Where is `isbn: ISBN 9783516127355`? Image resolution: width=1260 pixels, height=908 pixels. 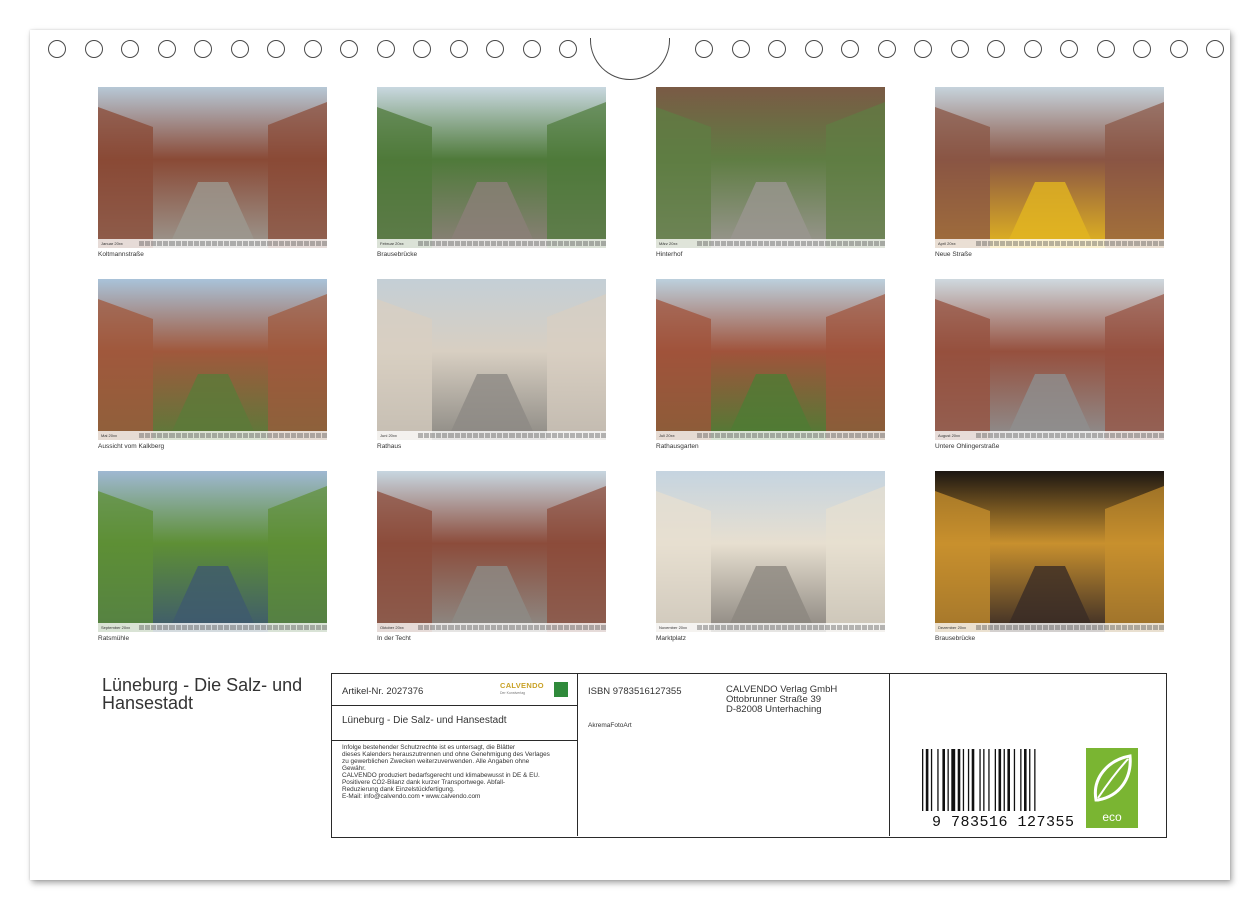
isbn: ISBN 9783516127355 is located at coordinates (635, 691).